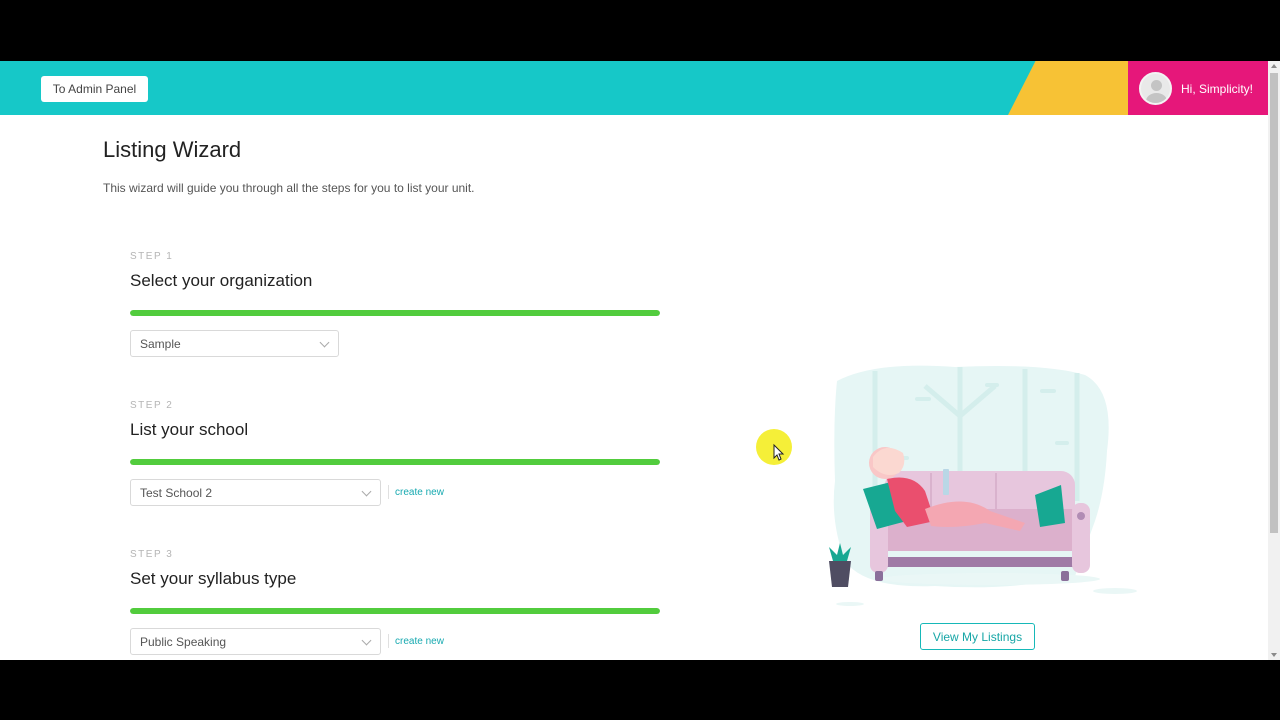  Describe the element at coordinates (634, 88) in the screenshot. I see `top-header: To Admin Panel Hi, Simplicity!` at that location.